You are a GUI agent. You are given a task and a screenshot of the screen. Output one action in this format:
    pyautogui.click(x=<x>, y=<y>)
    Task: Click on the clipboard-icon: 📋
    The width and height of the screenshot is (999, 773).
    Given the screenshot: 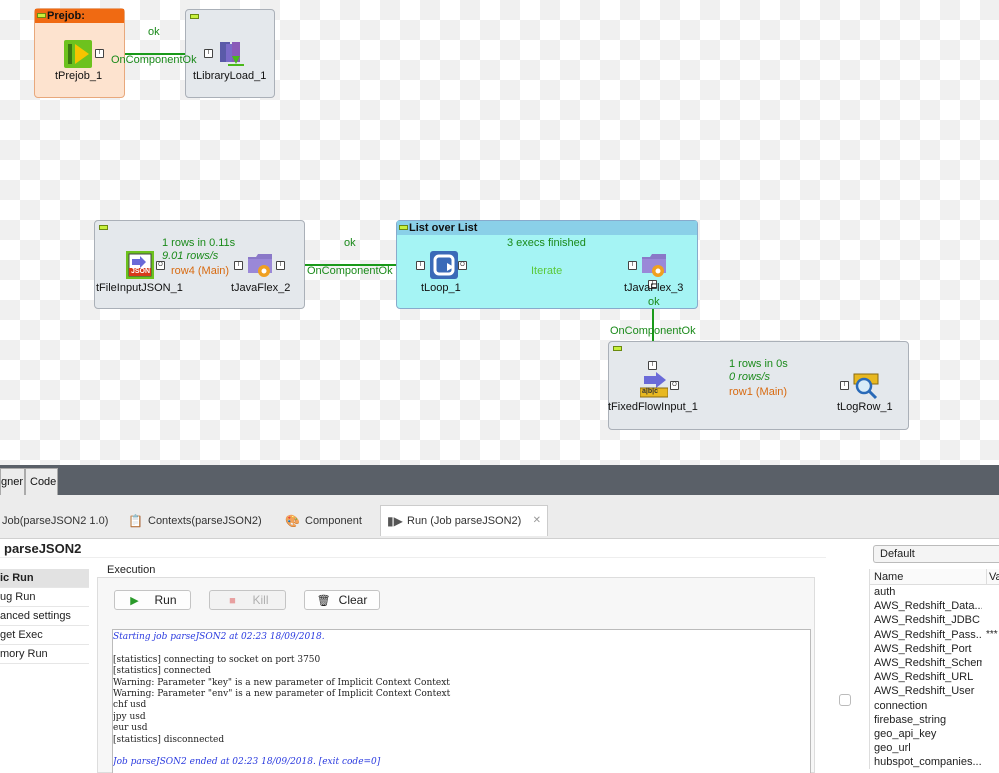 What is the action you would take?
    pyautogui.click(x=135, y=521)
    